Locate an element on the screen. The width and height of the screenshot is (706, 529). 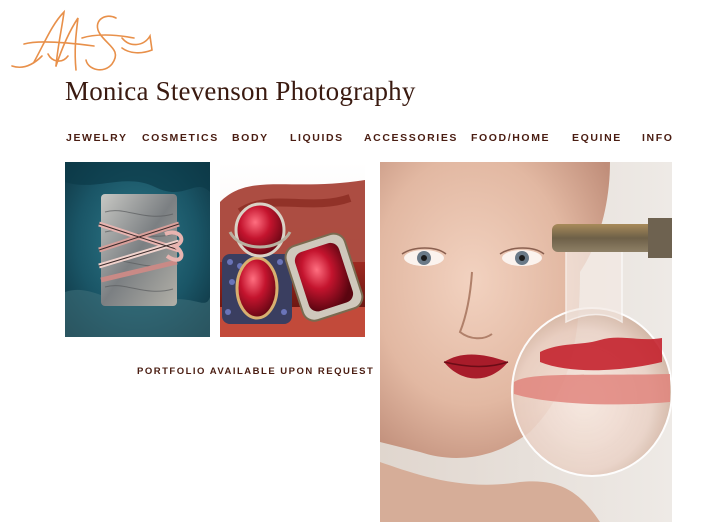
nav-item-food-home: FOOD/HOME is located at coordinates (510, 138).